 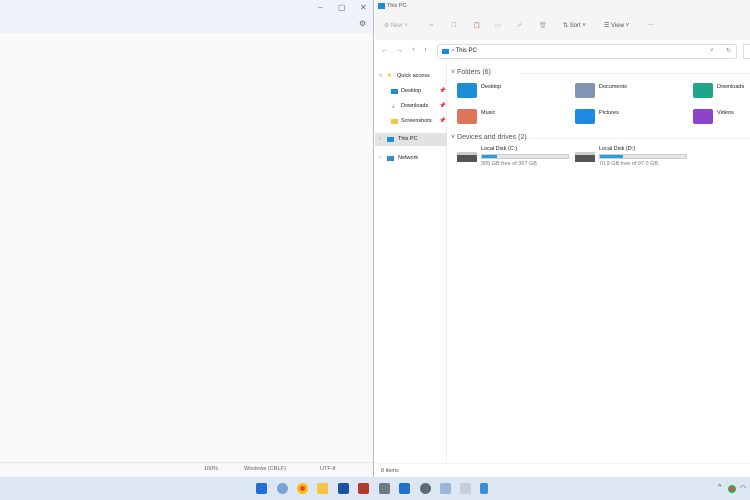 I want to click on refresh-button: ↻, so click(x=728, y=50).